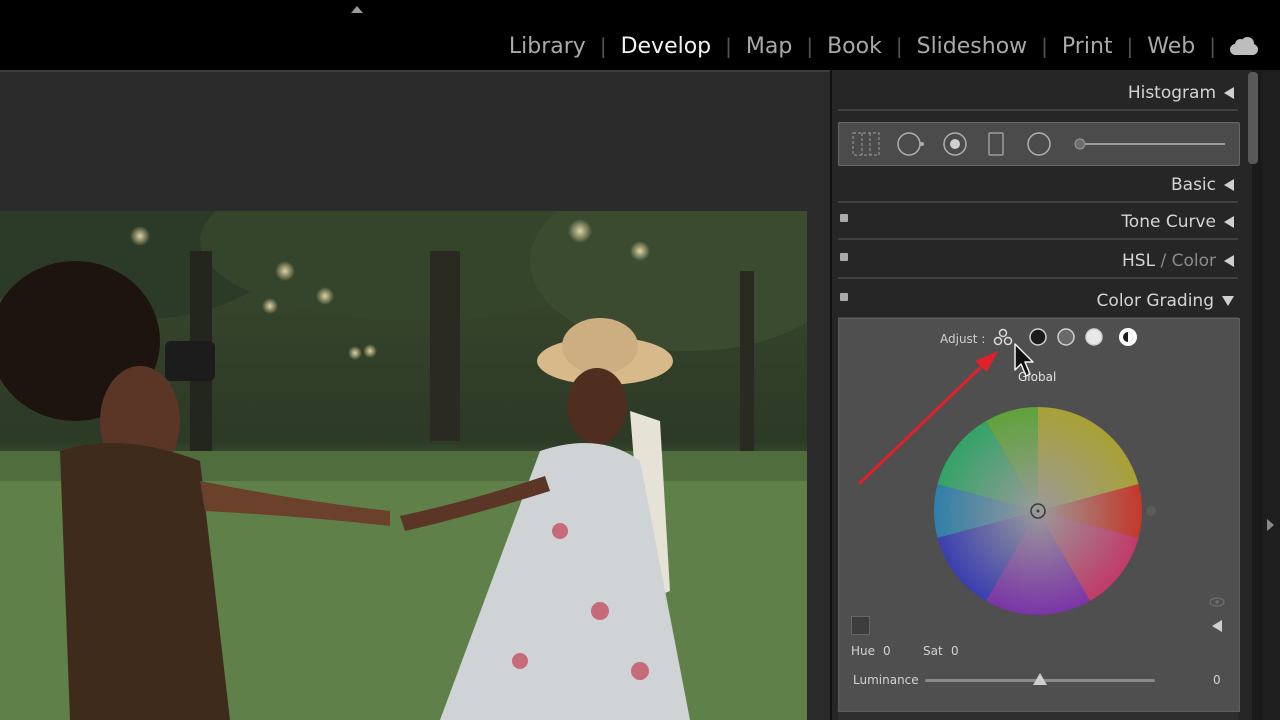 The width and height of the screenshot is (1280, 720). Describe the element at coordinates (1094, 337) in the screenshot. I see `highlights-mode-icon` at that location.